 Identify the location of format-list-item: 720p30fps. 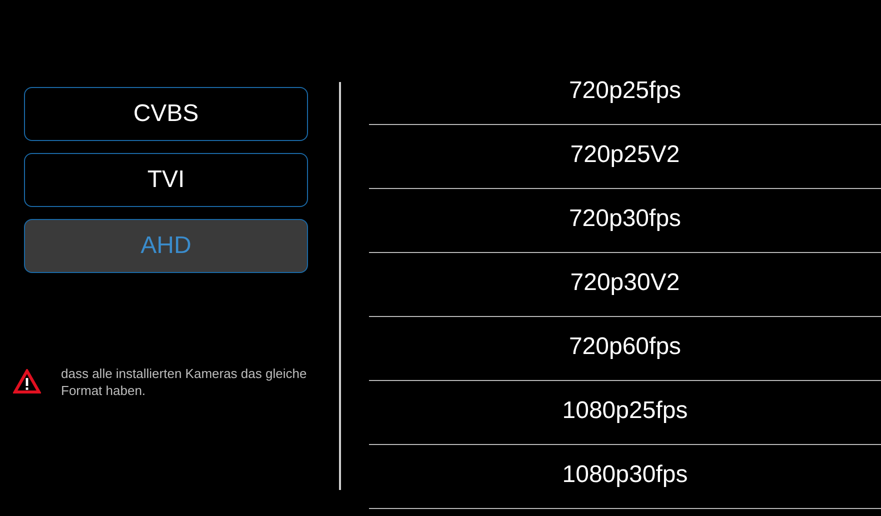
(625, 221).